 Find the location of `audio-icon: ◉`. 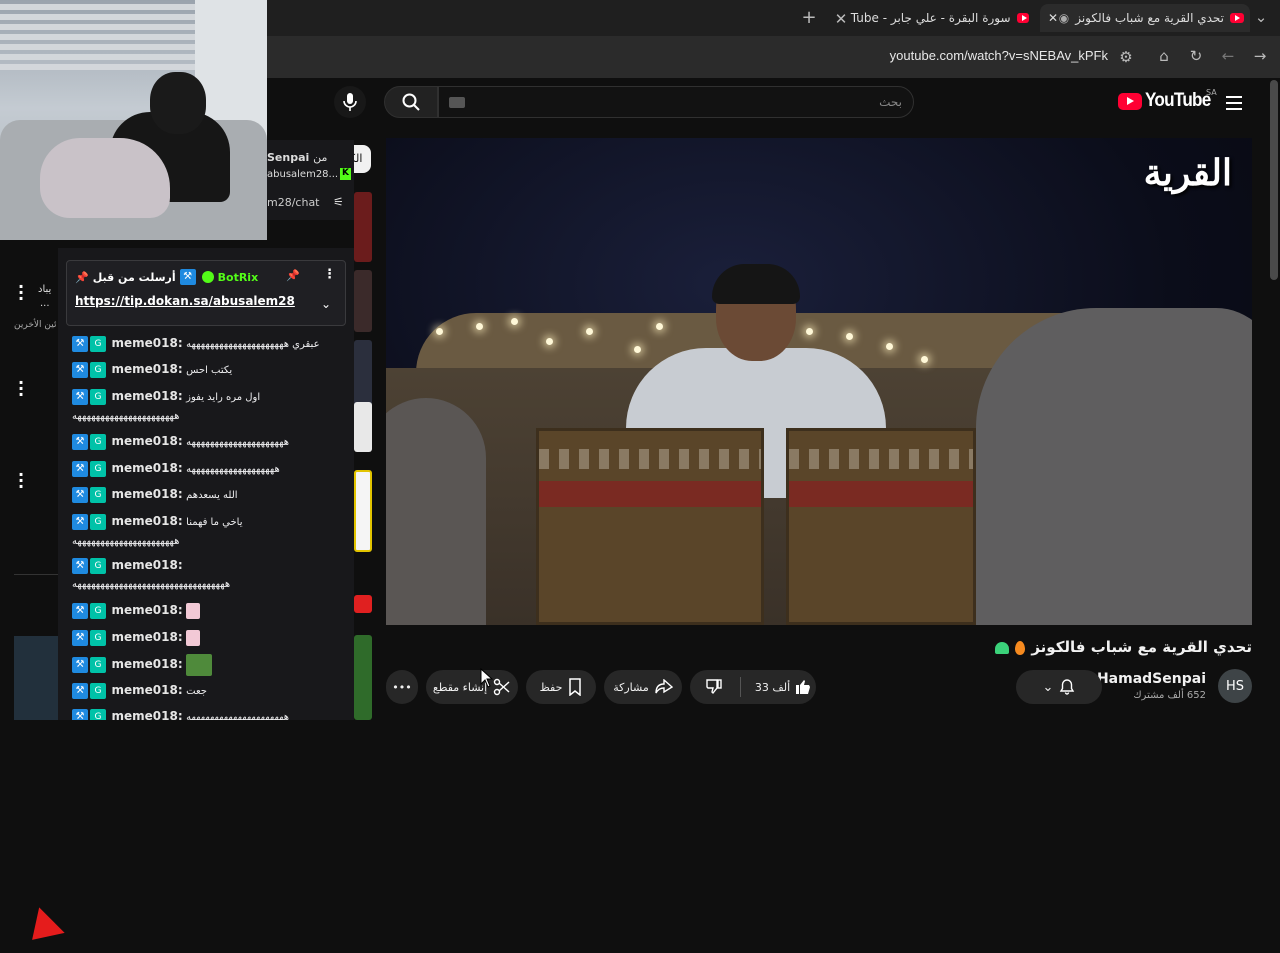

audio-icon: ◉ is located at coordinates (1064, 18).